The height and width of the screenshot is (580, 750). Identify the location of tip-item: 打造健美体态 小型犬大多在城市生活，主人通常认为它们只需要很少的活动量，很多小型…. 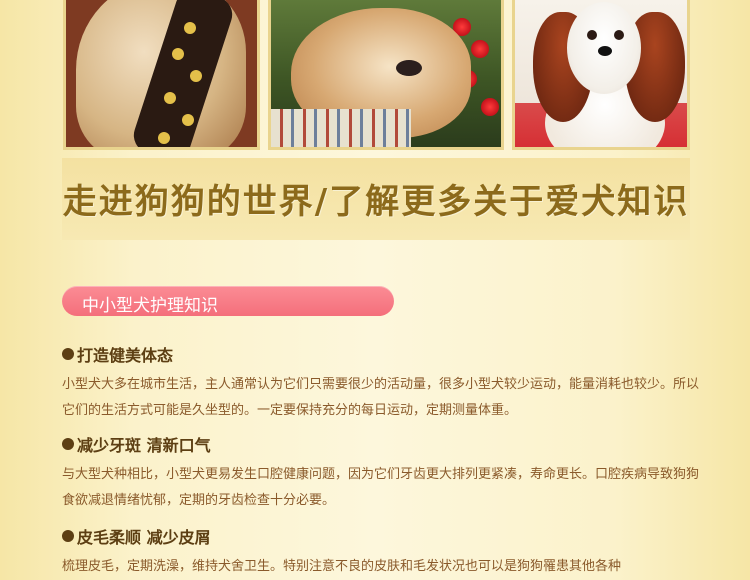
(382, 383).